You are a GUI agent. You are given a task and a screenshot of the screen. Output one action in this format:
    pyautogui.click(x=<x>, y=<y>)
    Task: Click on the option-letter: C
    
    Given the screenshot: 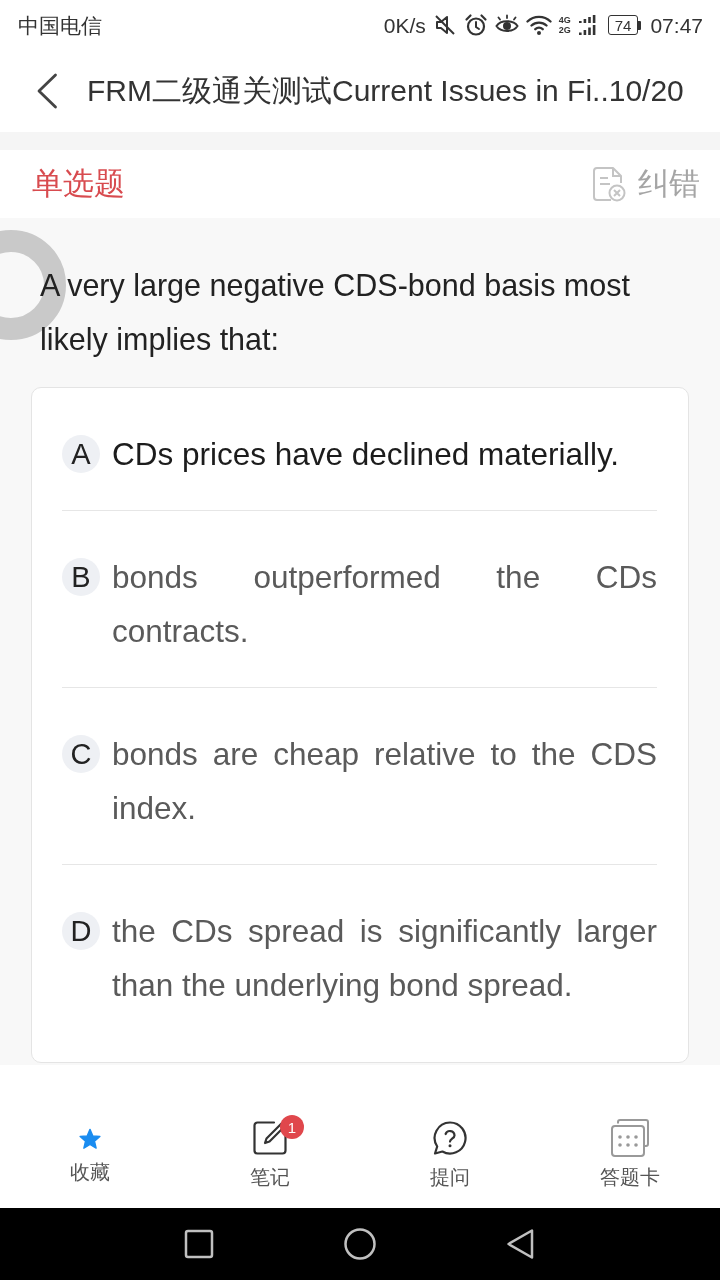 What is the action you would take?
    pyautogui.click(x=81, y=754)
    